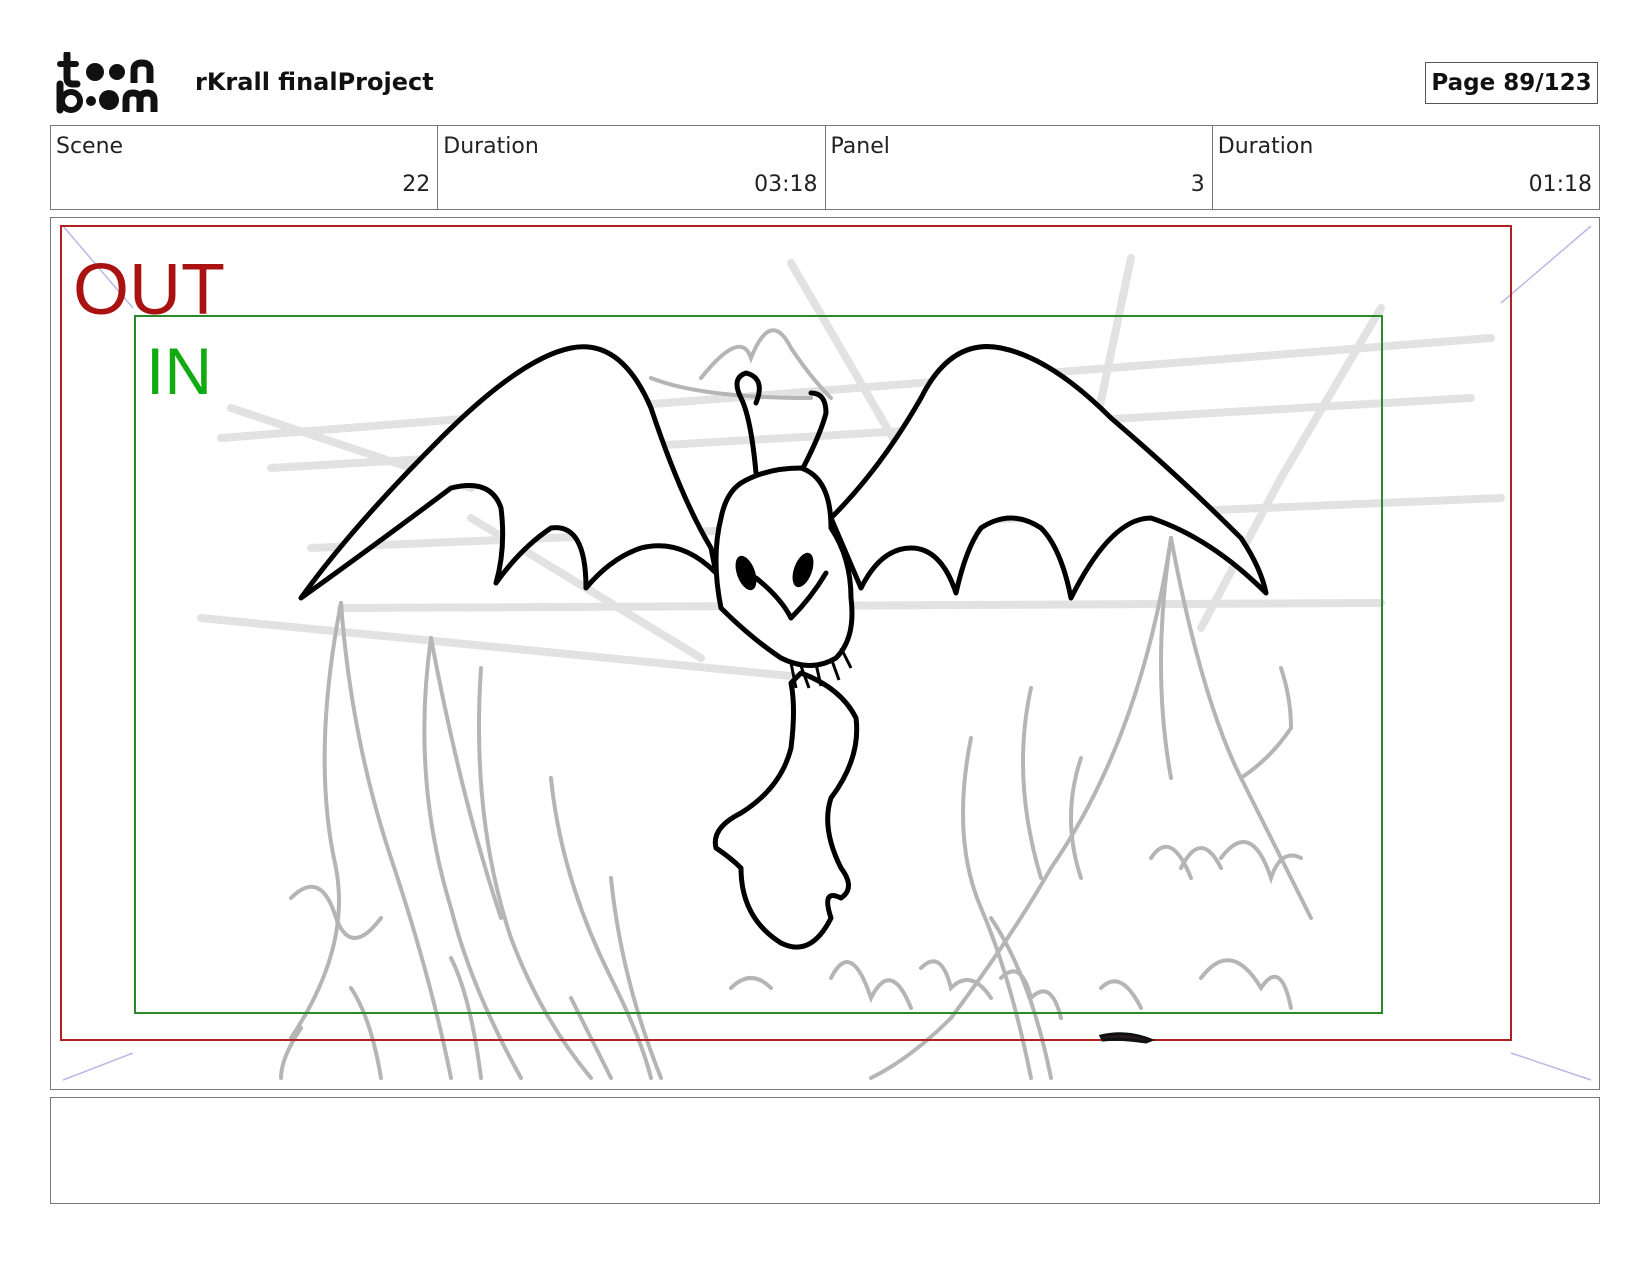 This screenshot has height=1275, width=1650. Describe the element at coordinates (1019, 167) in the screenshot. I see `panel-cell: Panel 3` at that location.